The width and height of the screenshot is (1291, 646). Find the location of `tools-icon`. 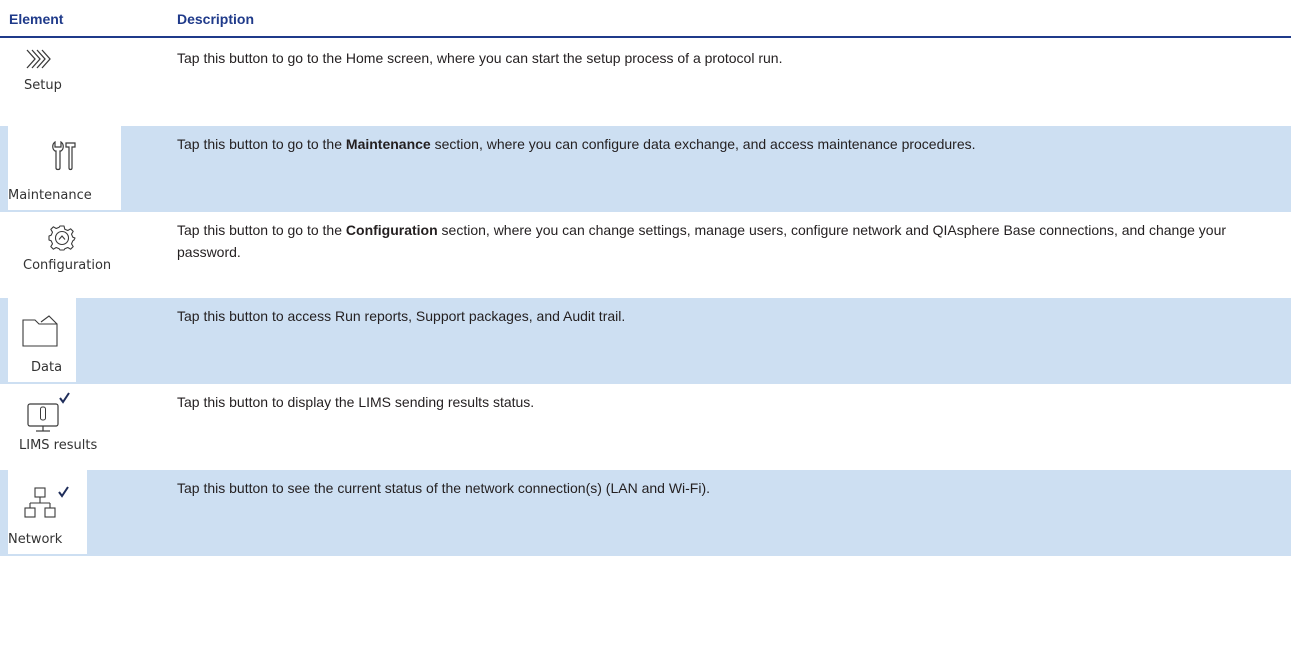

tools-icon is located at coordinates (64, 155).